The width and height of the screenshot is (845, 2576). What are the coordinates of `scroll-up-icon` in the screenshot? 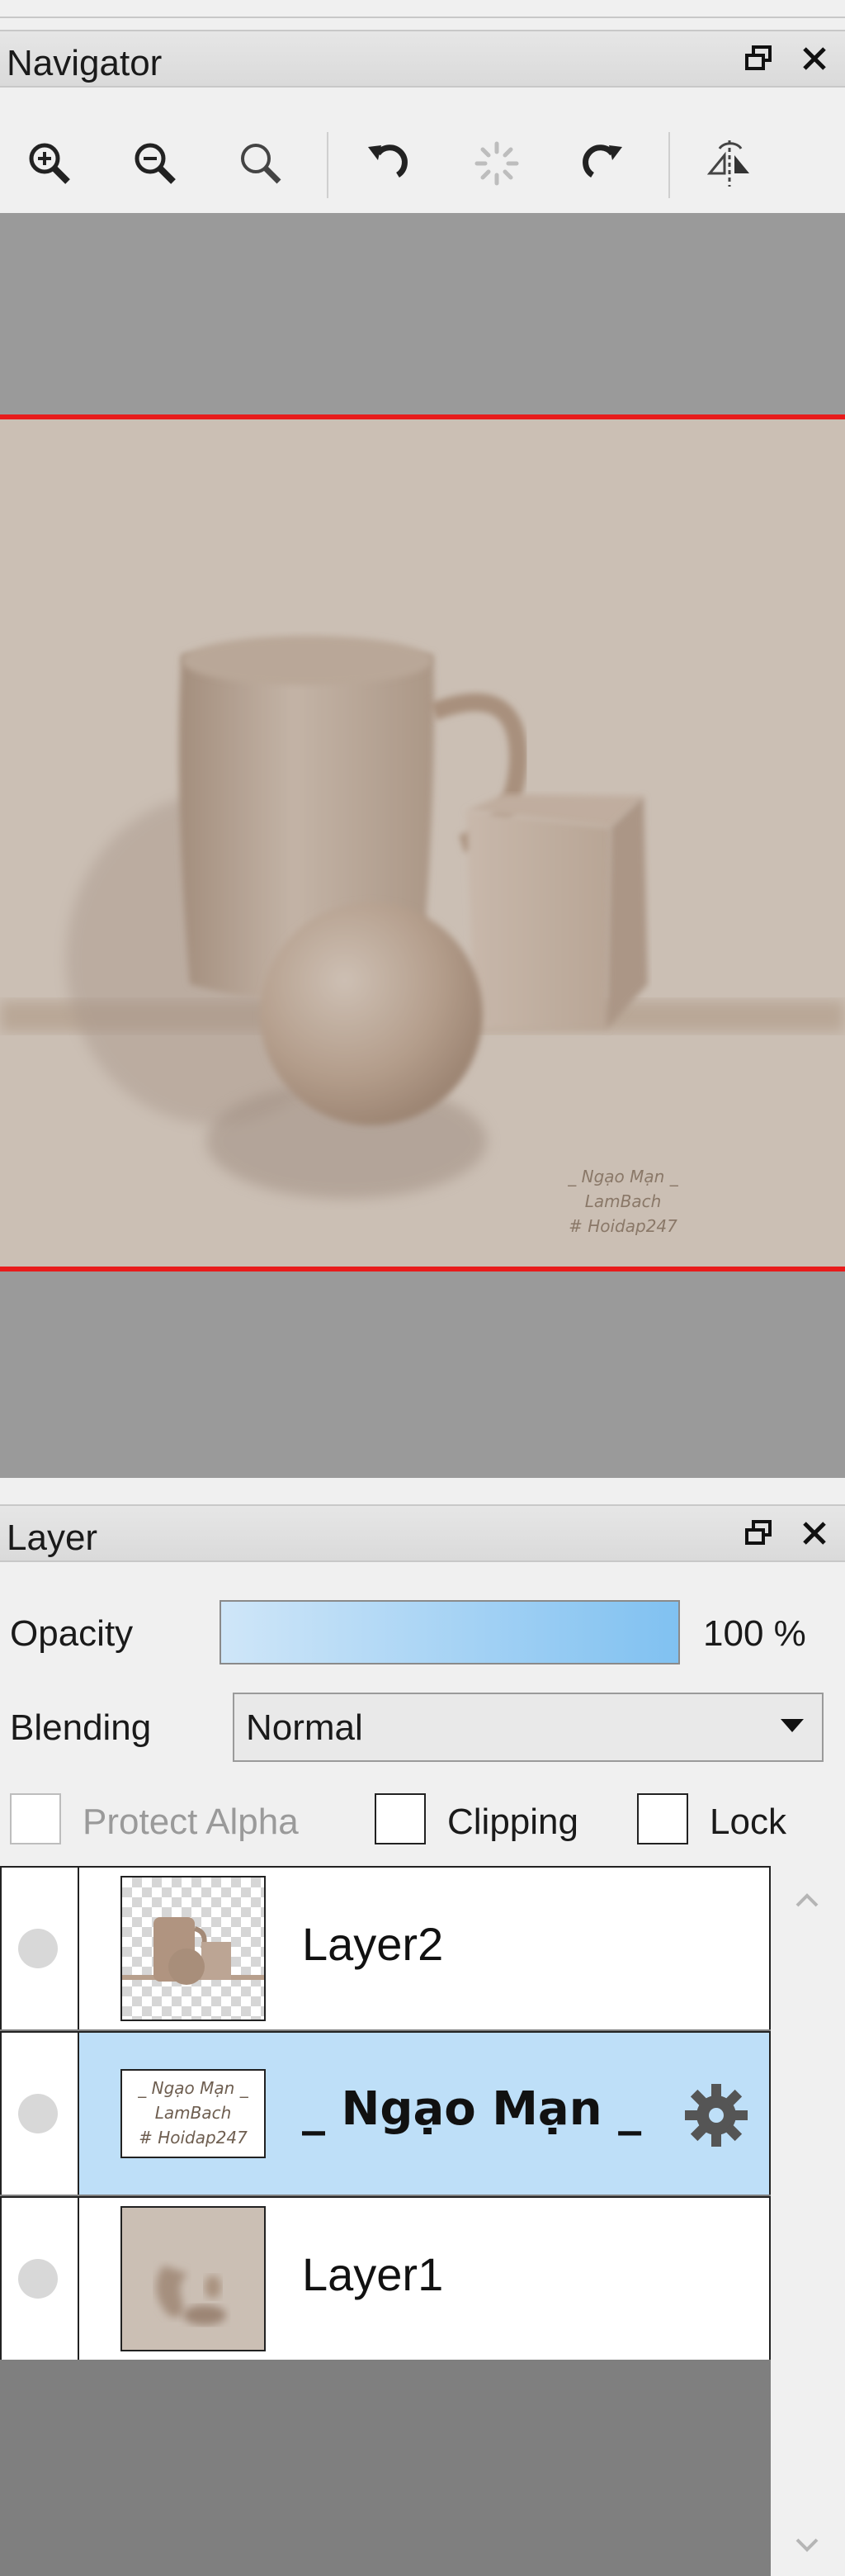 It's located at (807, 1903).